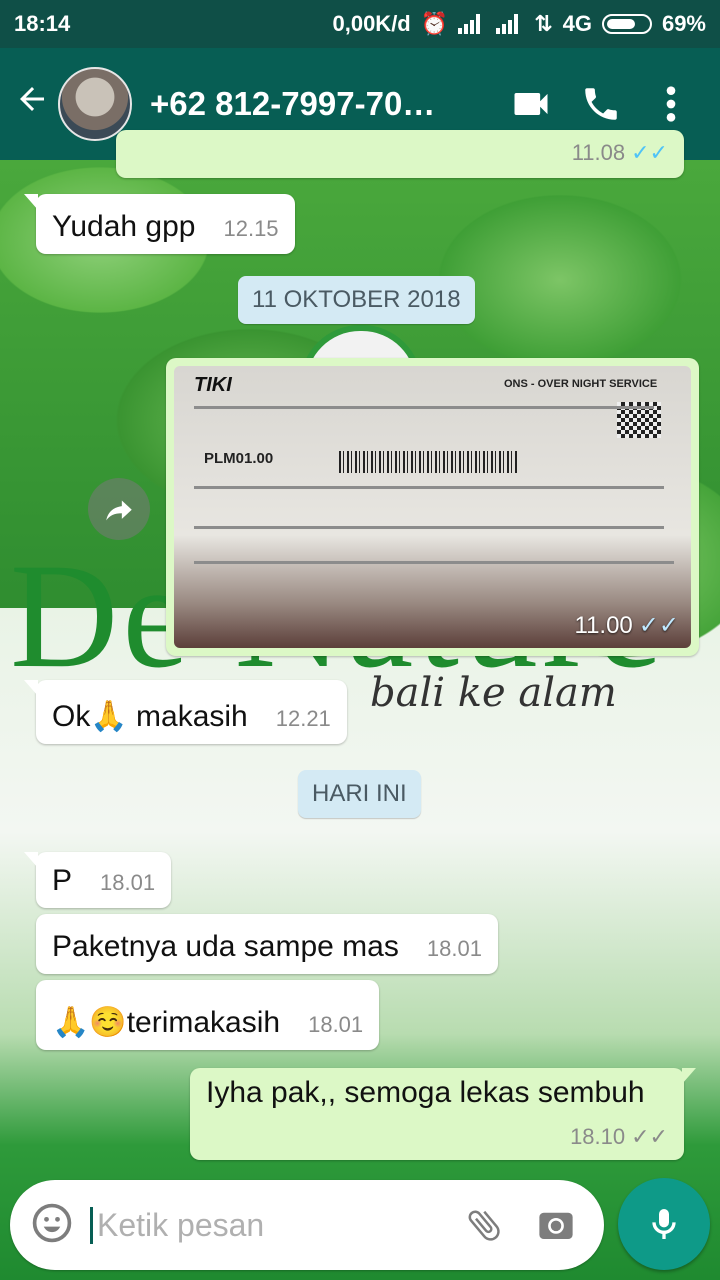 The image size is (720, 1280). I want to click on wallpaper-tagline: bali ke alam, so click(493, 693).